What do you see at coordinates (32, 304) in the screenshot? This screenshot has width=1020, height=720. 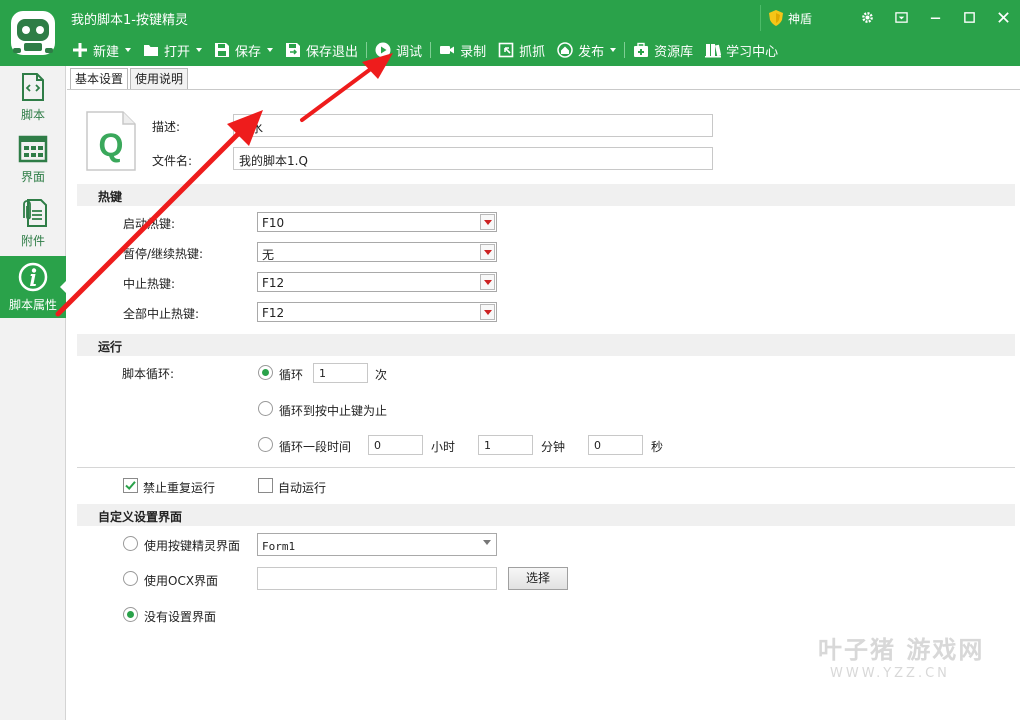 I see `sidebar-item-label: 脚本属性` at bounding box center [32, 304].